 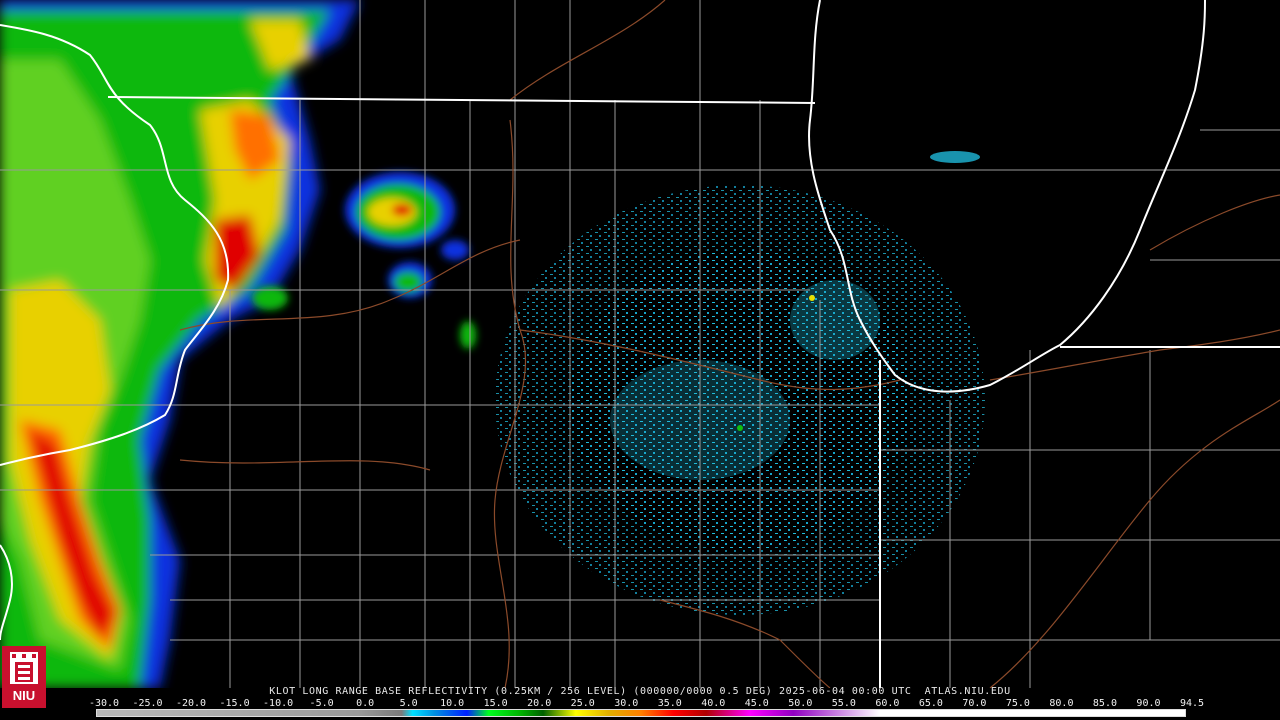 I want to click on color-scale-label: 50.0, so click(x=800, y=703).